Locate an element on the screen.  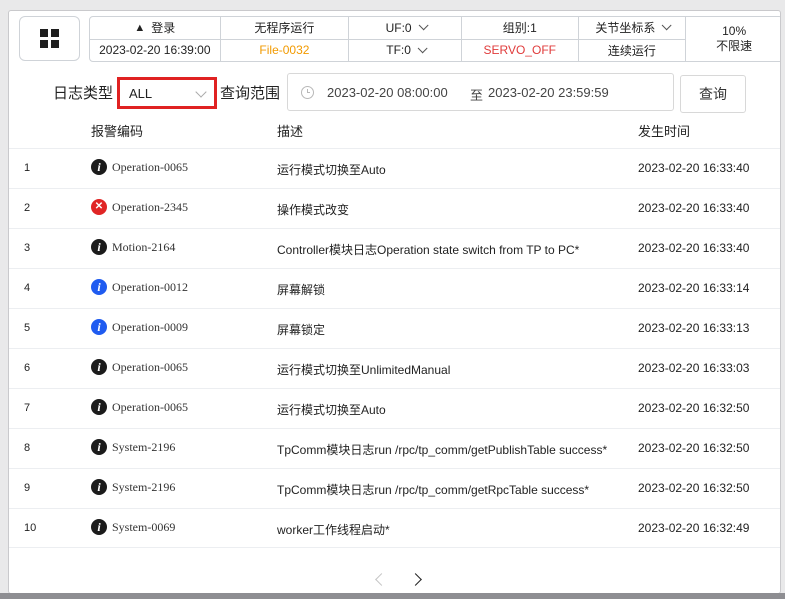
alarm-code: System-0069 is located at coordinates (144, 526).